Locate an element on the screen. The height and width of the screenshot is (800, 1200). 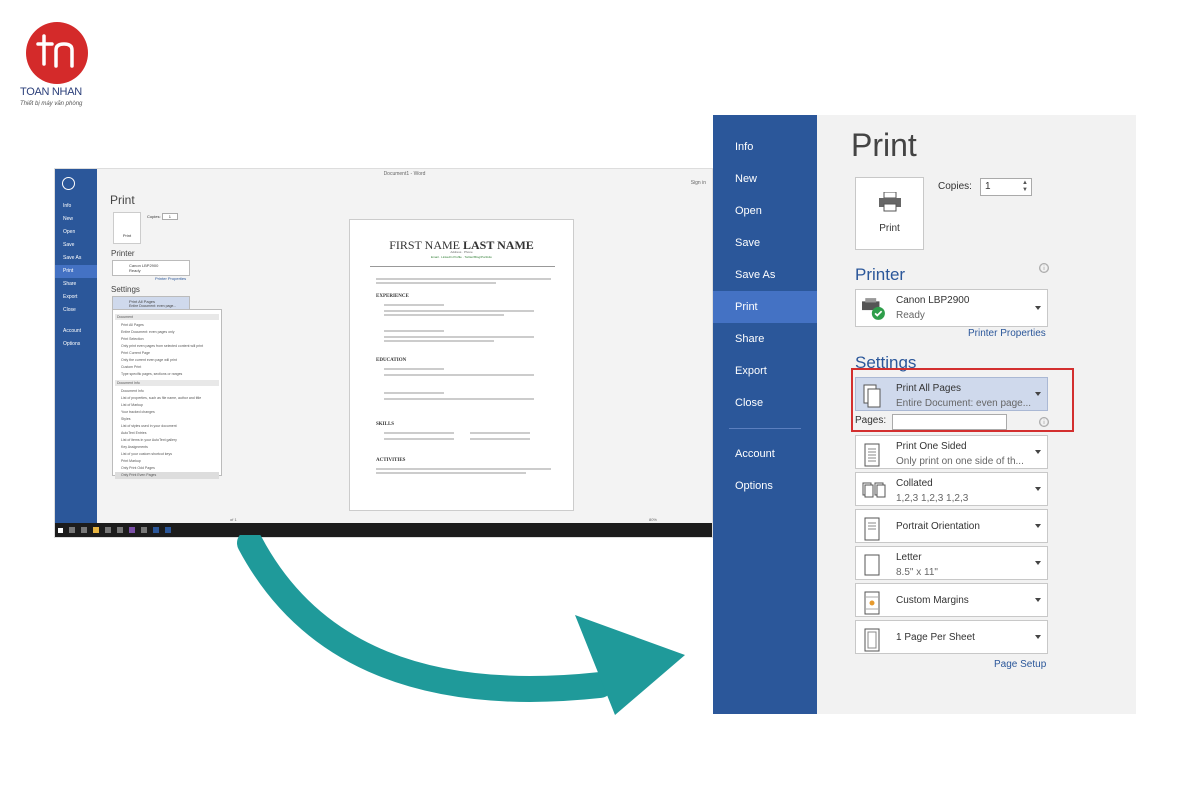
print-button: Print is located at coordinates (889, 213).